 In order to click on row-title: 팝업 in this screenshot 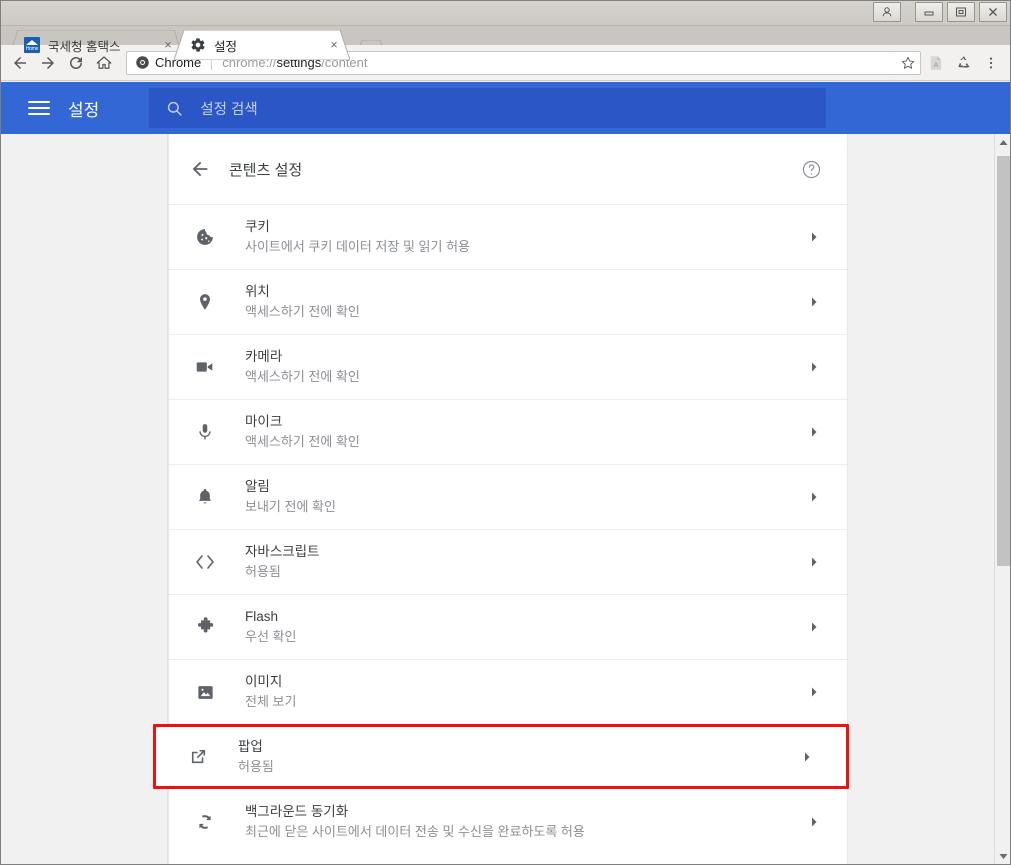, I will do `click(250, 746)`.